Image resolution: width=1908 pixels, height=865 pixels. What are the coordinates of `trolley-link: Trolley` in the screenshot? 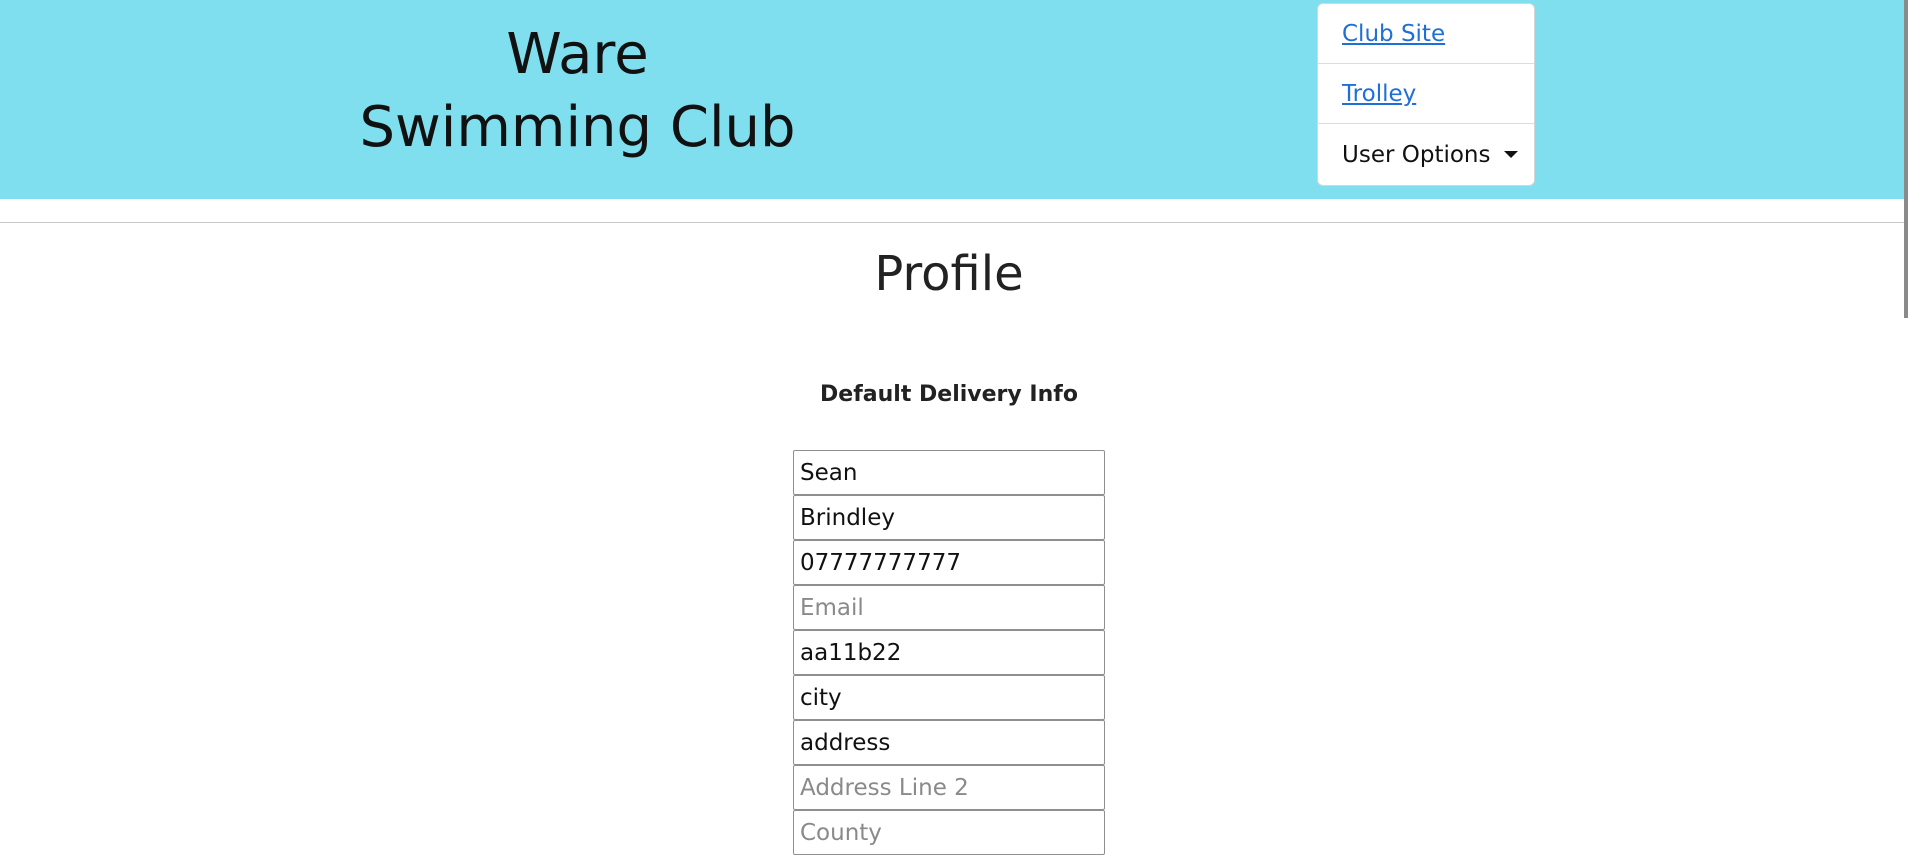 It's located at (1379, 94).